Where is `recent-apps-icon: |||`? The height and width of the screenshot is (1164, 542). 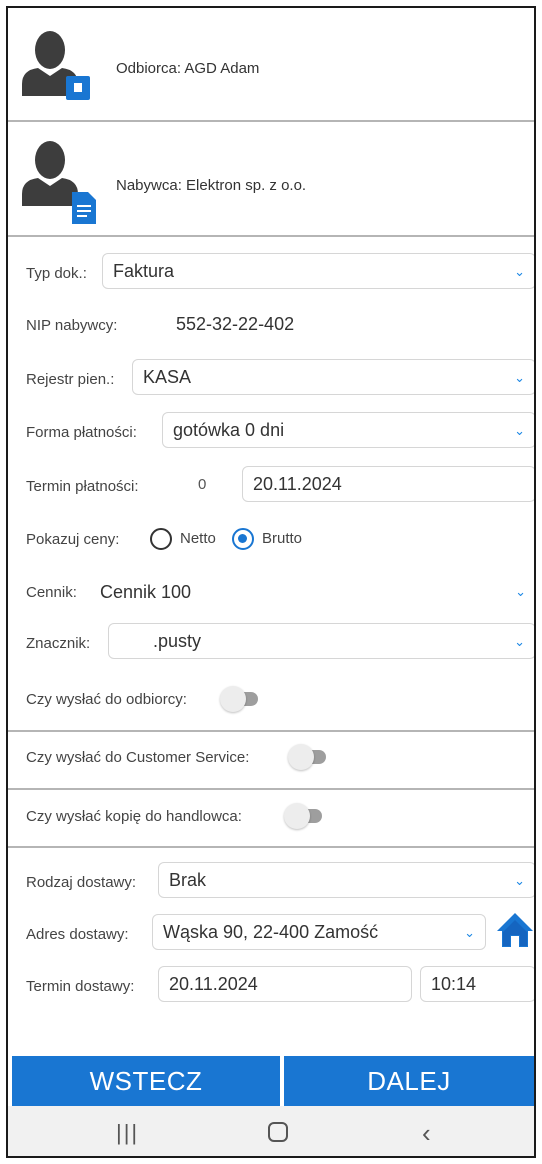 recent-apps-icon: ||| is located at coordinates (127, 1133).